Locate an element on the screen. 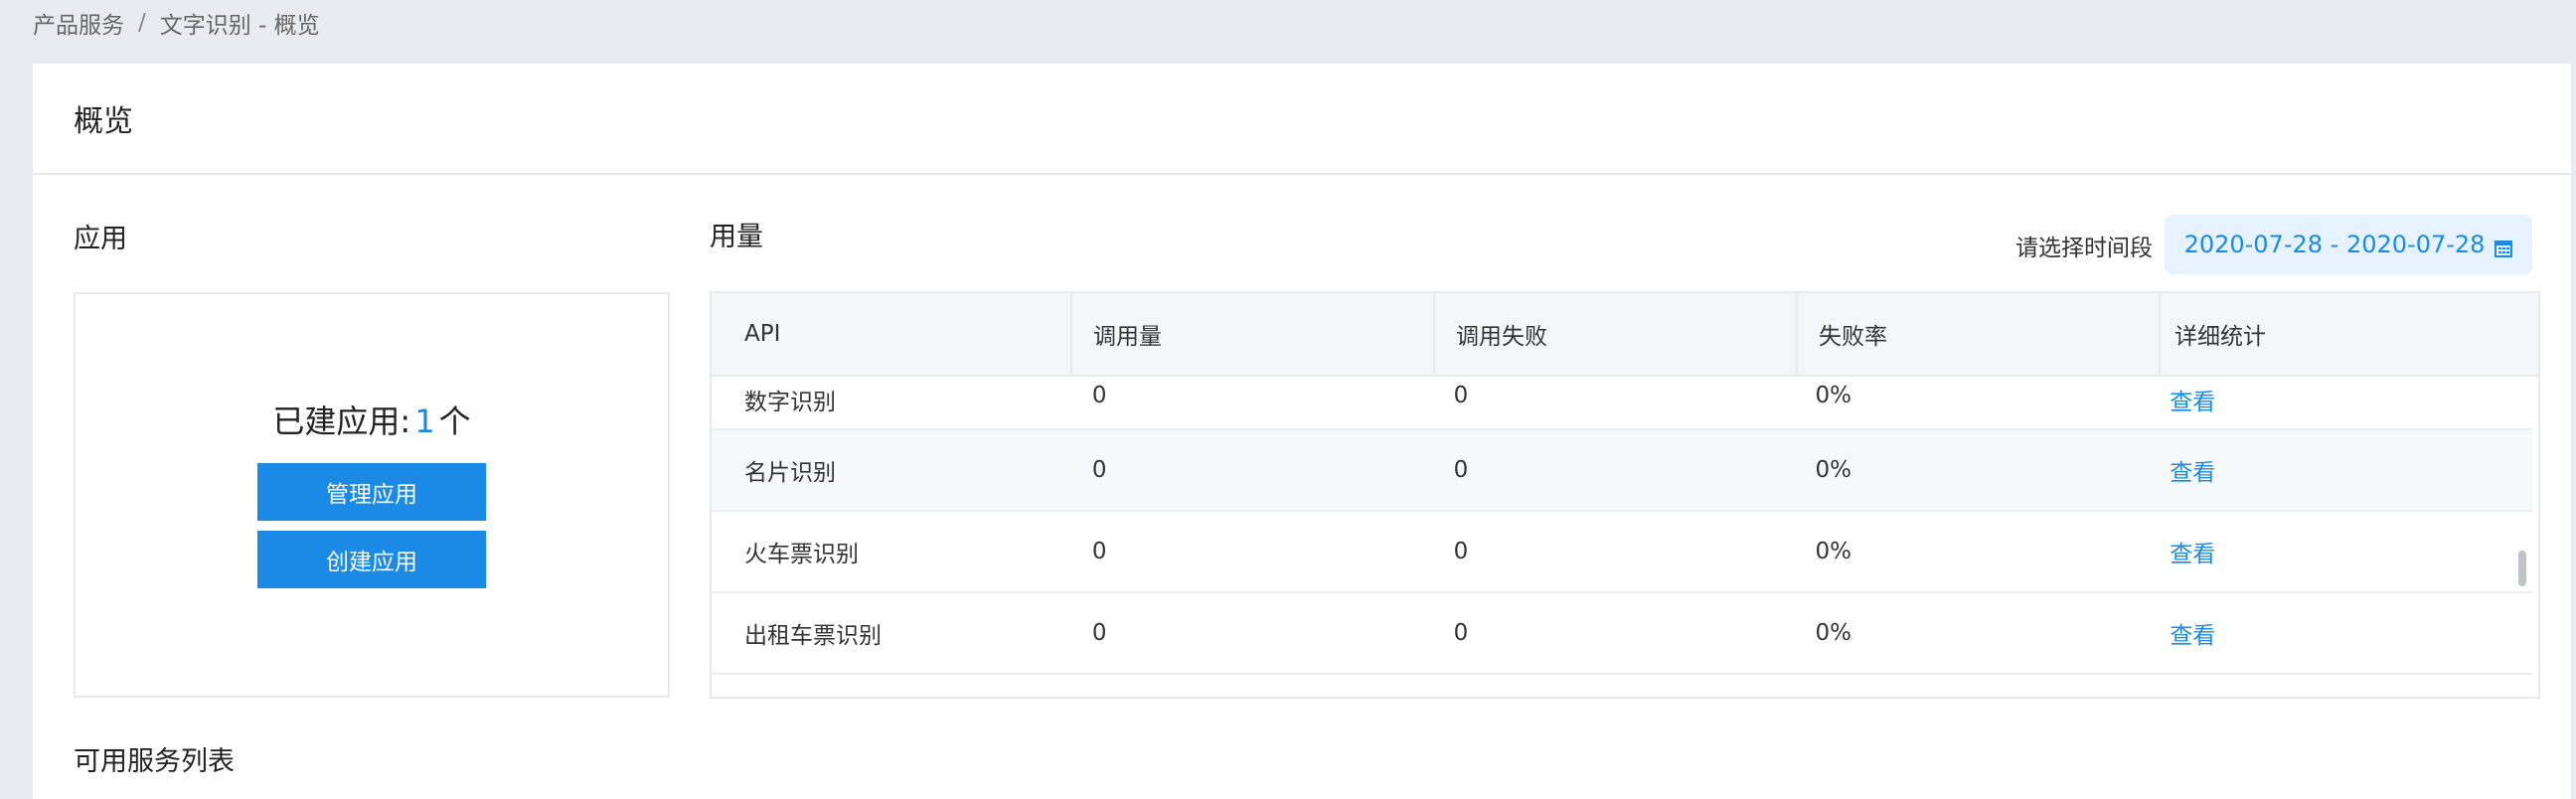  table-row: 名片识别 0 0 0% 查看 is located at coordinates (1622, 471).